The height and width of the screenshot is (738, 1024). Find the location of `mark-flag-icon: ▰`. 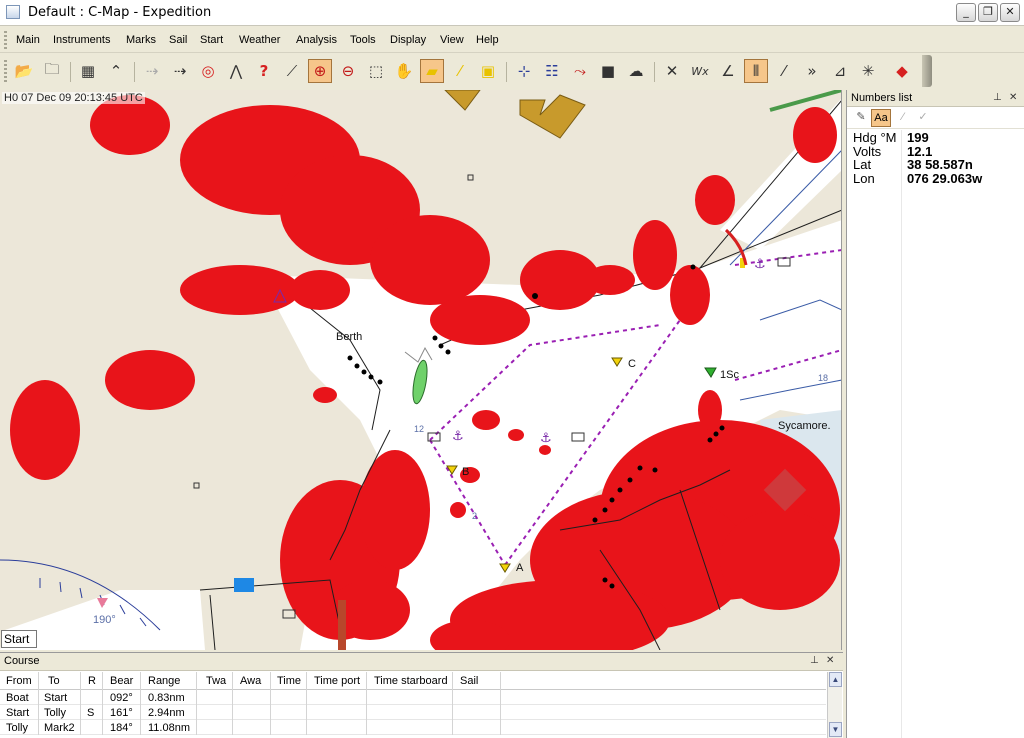

mark-flag-icon: ▰ is located at coordinates (432, 71).